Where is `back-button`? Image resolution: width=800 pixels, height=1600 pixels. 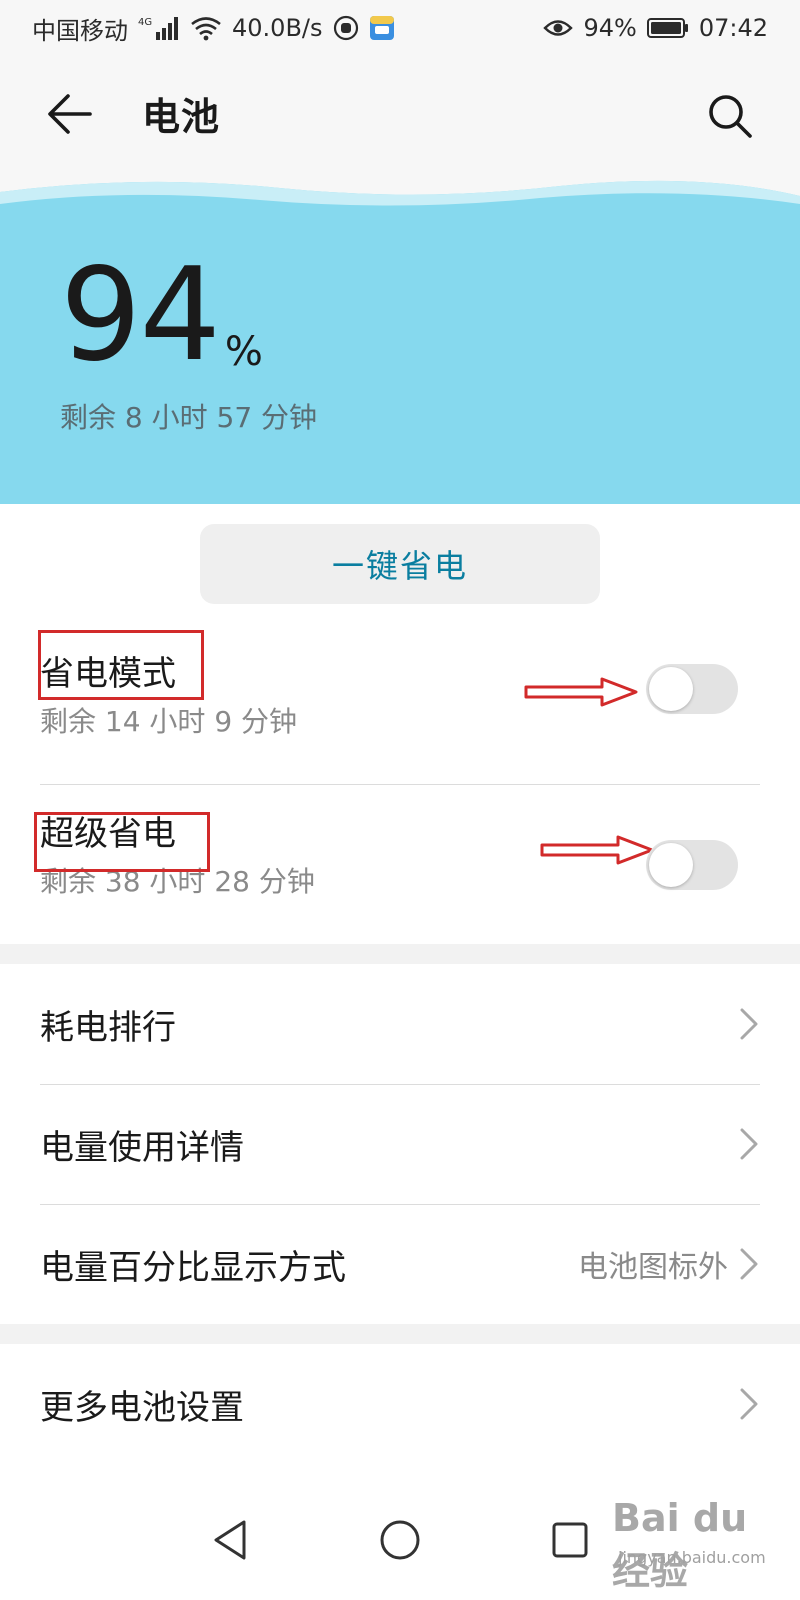
back-button is located at coordinates (70, 114).